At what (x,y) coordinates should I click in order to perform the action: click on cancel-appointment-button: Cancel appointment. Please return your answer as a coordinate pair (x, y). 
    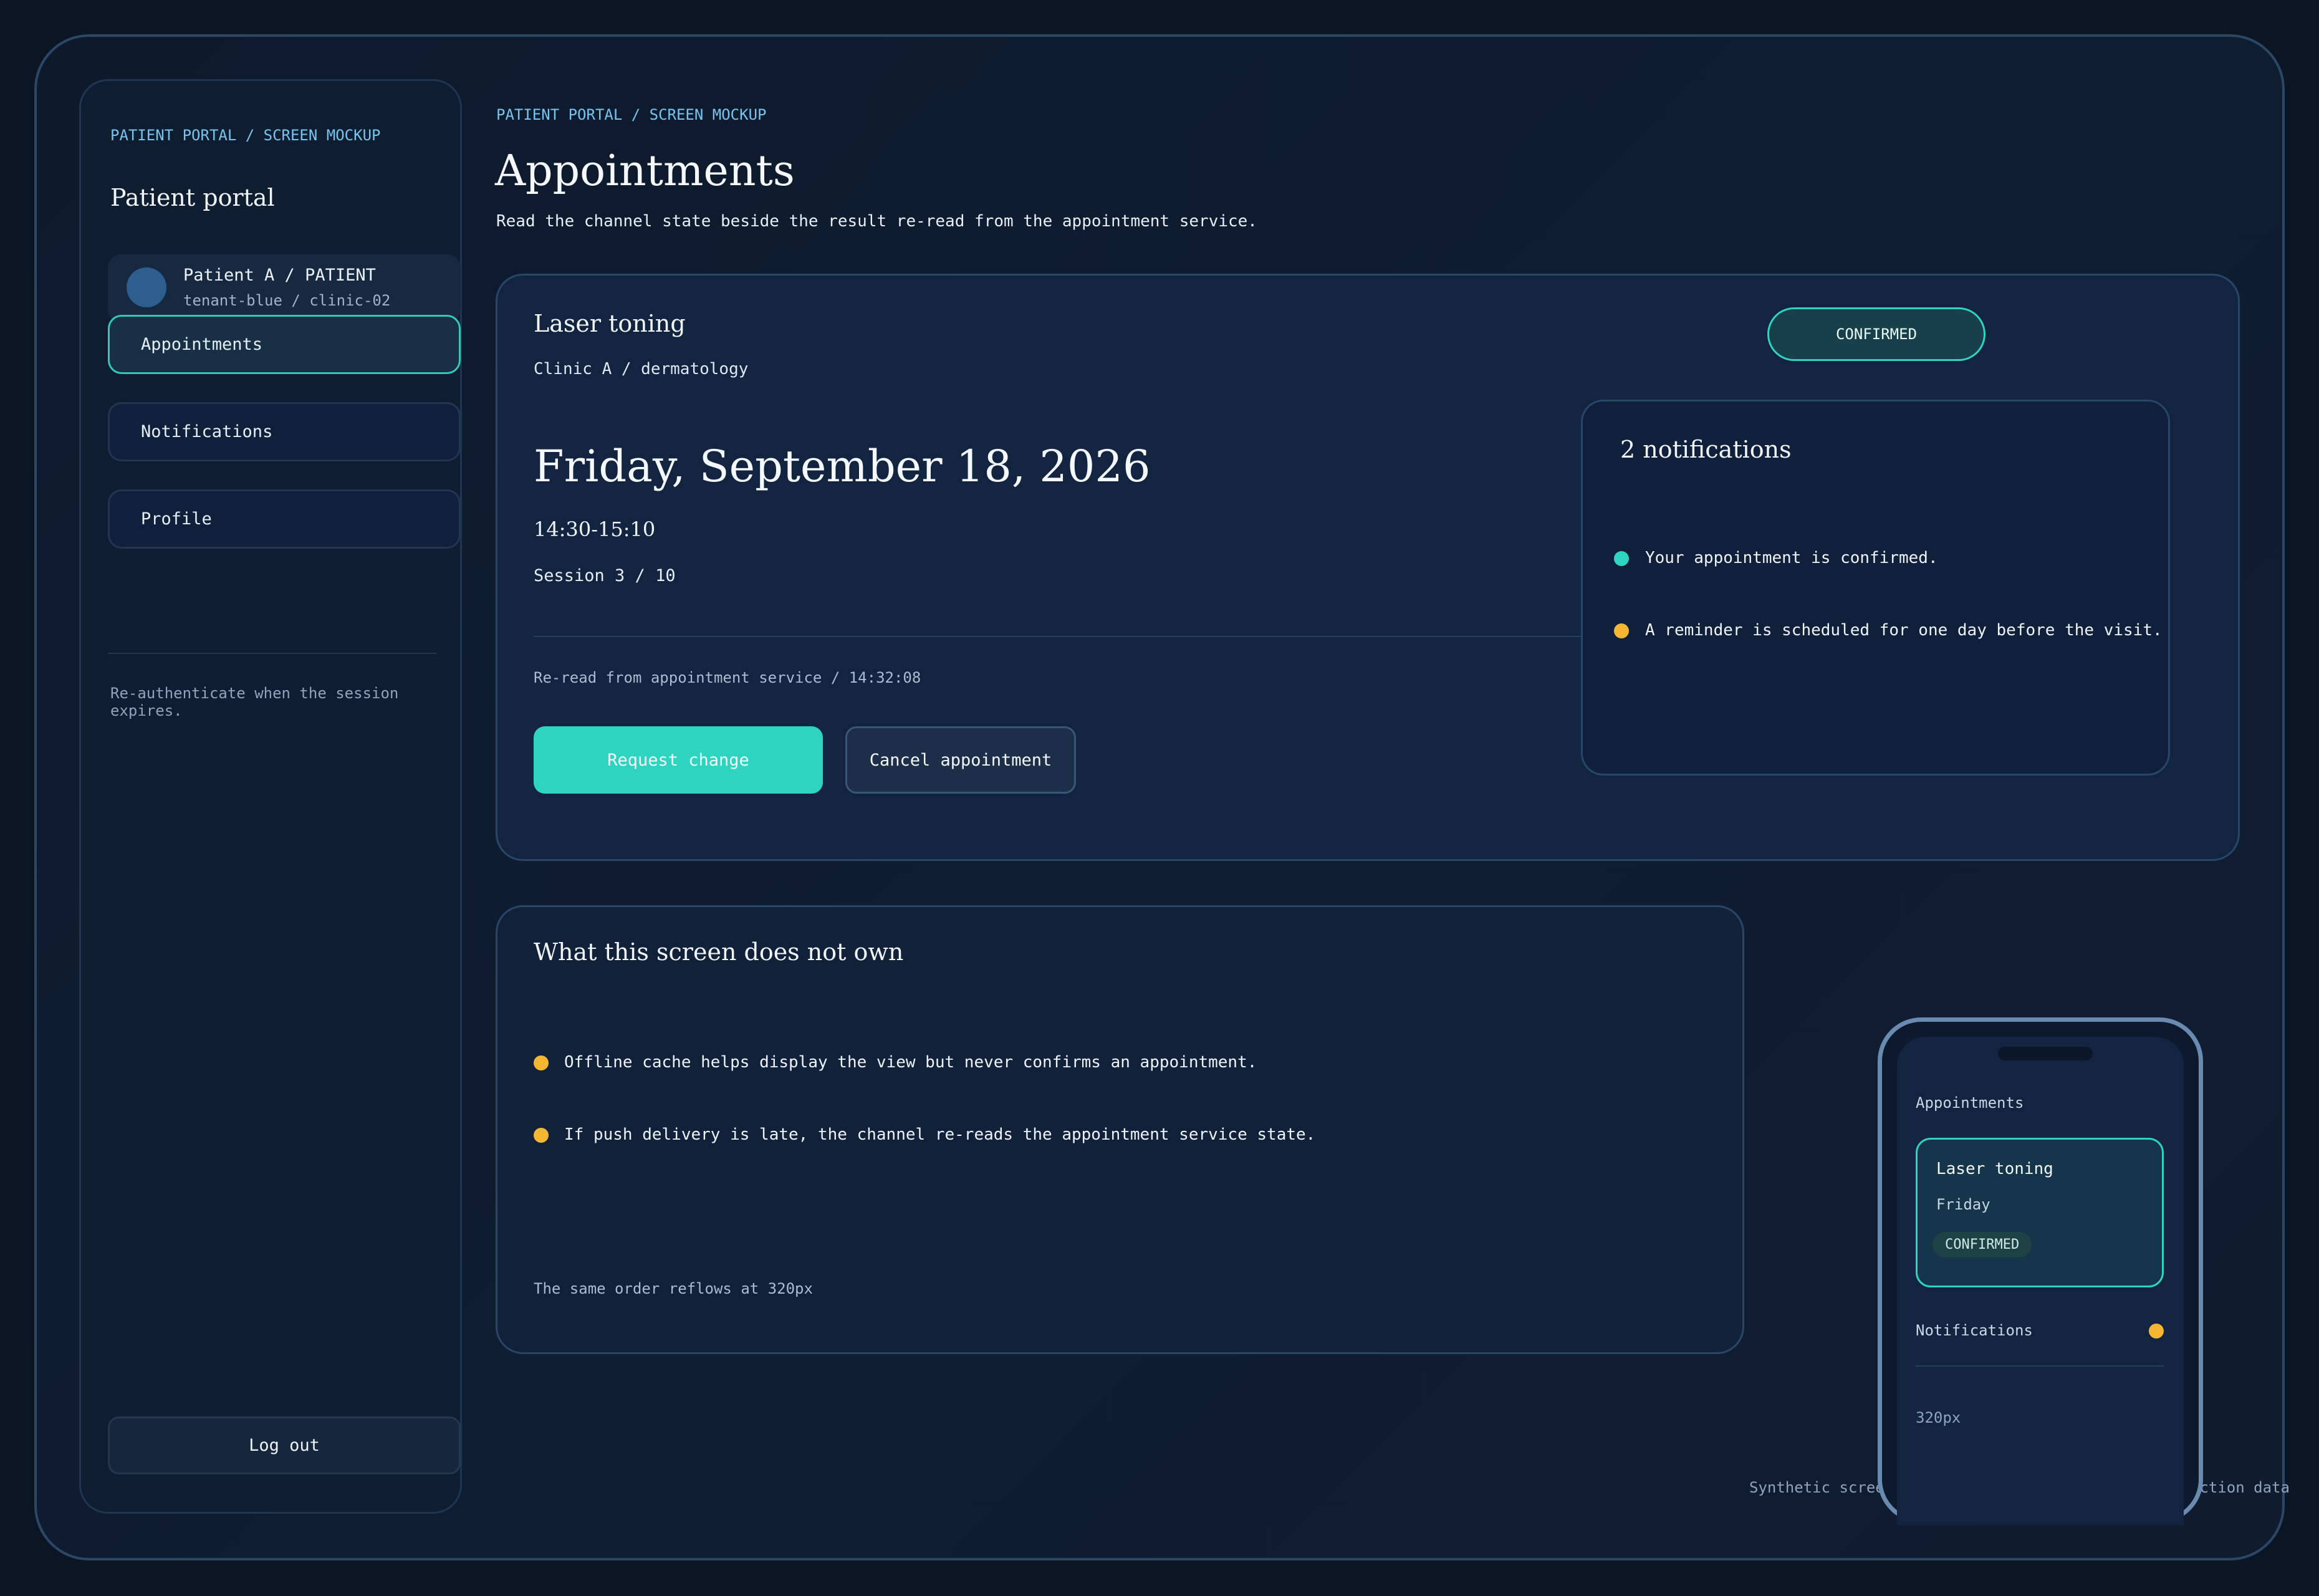
    Looking at the image, I should click on (960, 760).